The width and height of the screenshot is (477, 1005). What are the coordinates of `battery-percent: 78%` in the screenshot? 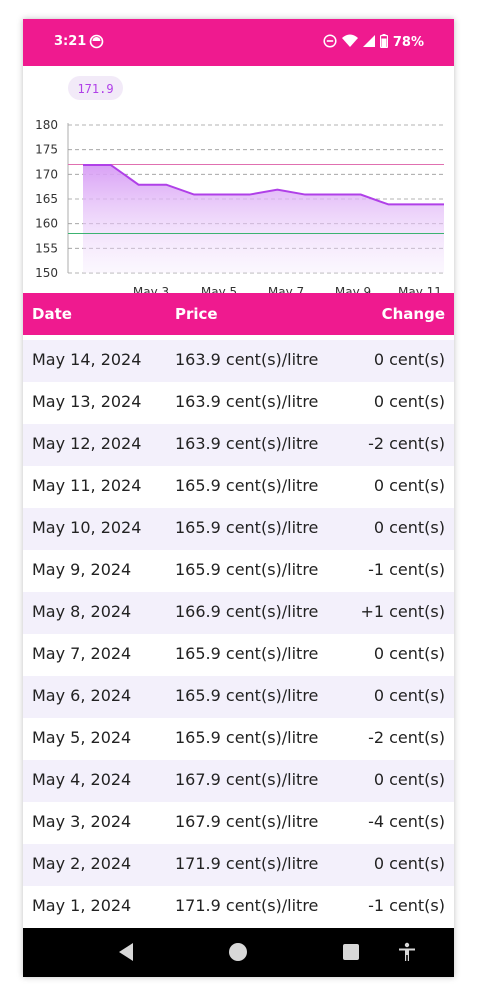 It's located at (408, 42).